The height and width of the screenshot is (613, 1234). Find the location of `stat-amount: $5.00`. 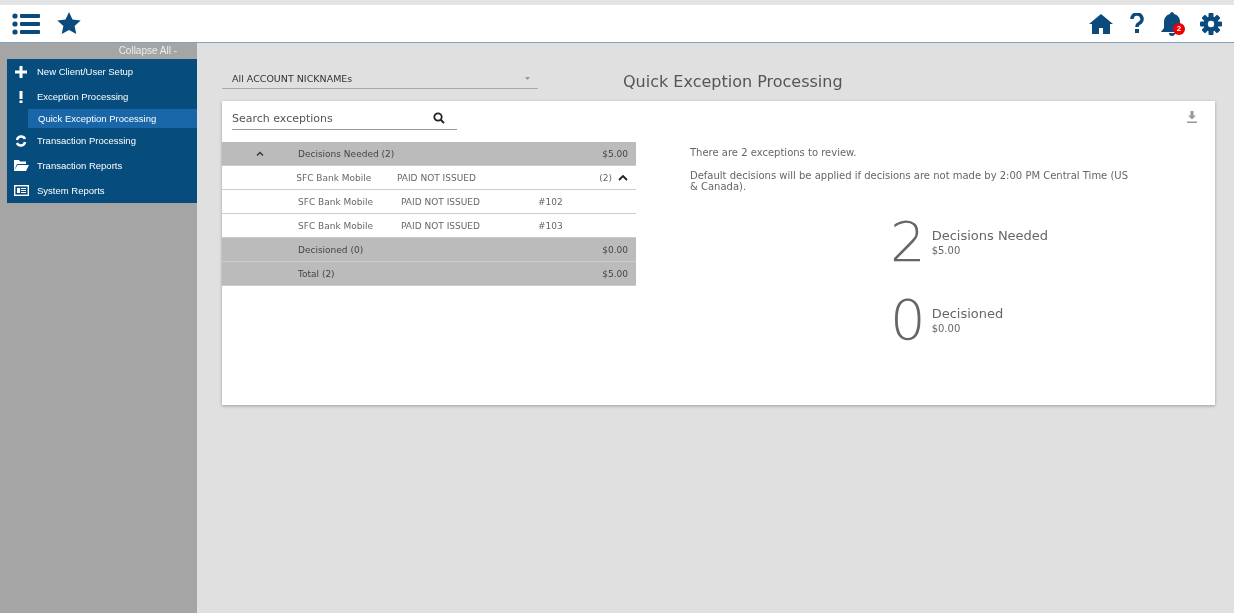

stat-amount: $5.00 is located at coordinates (946, 250).